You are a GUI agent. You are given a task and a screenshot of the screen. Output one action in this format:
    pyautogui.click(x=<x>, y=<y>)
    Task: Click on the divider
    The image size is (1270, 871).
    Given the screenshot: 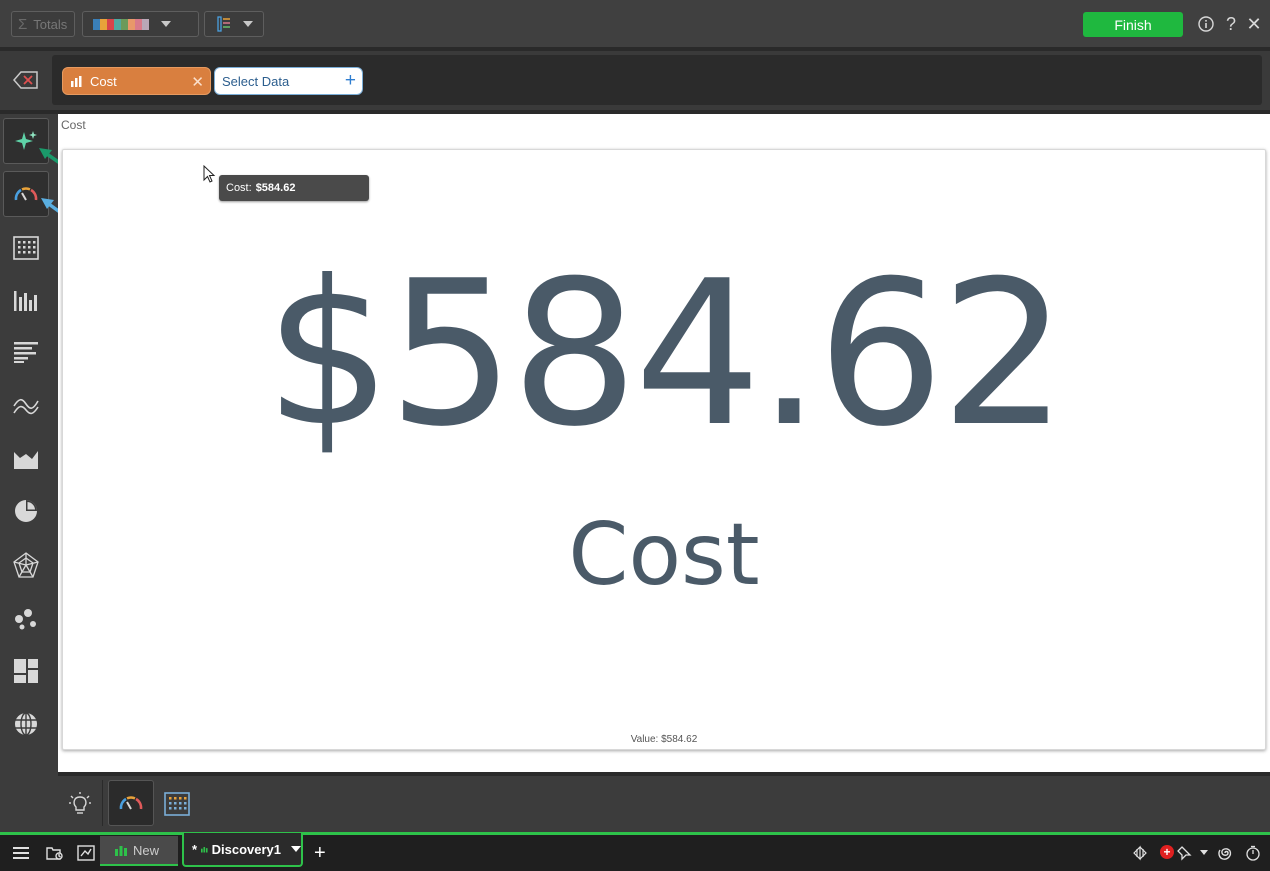 What is the action you would take?
    pyautogui.click(x=102, y=803)
    